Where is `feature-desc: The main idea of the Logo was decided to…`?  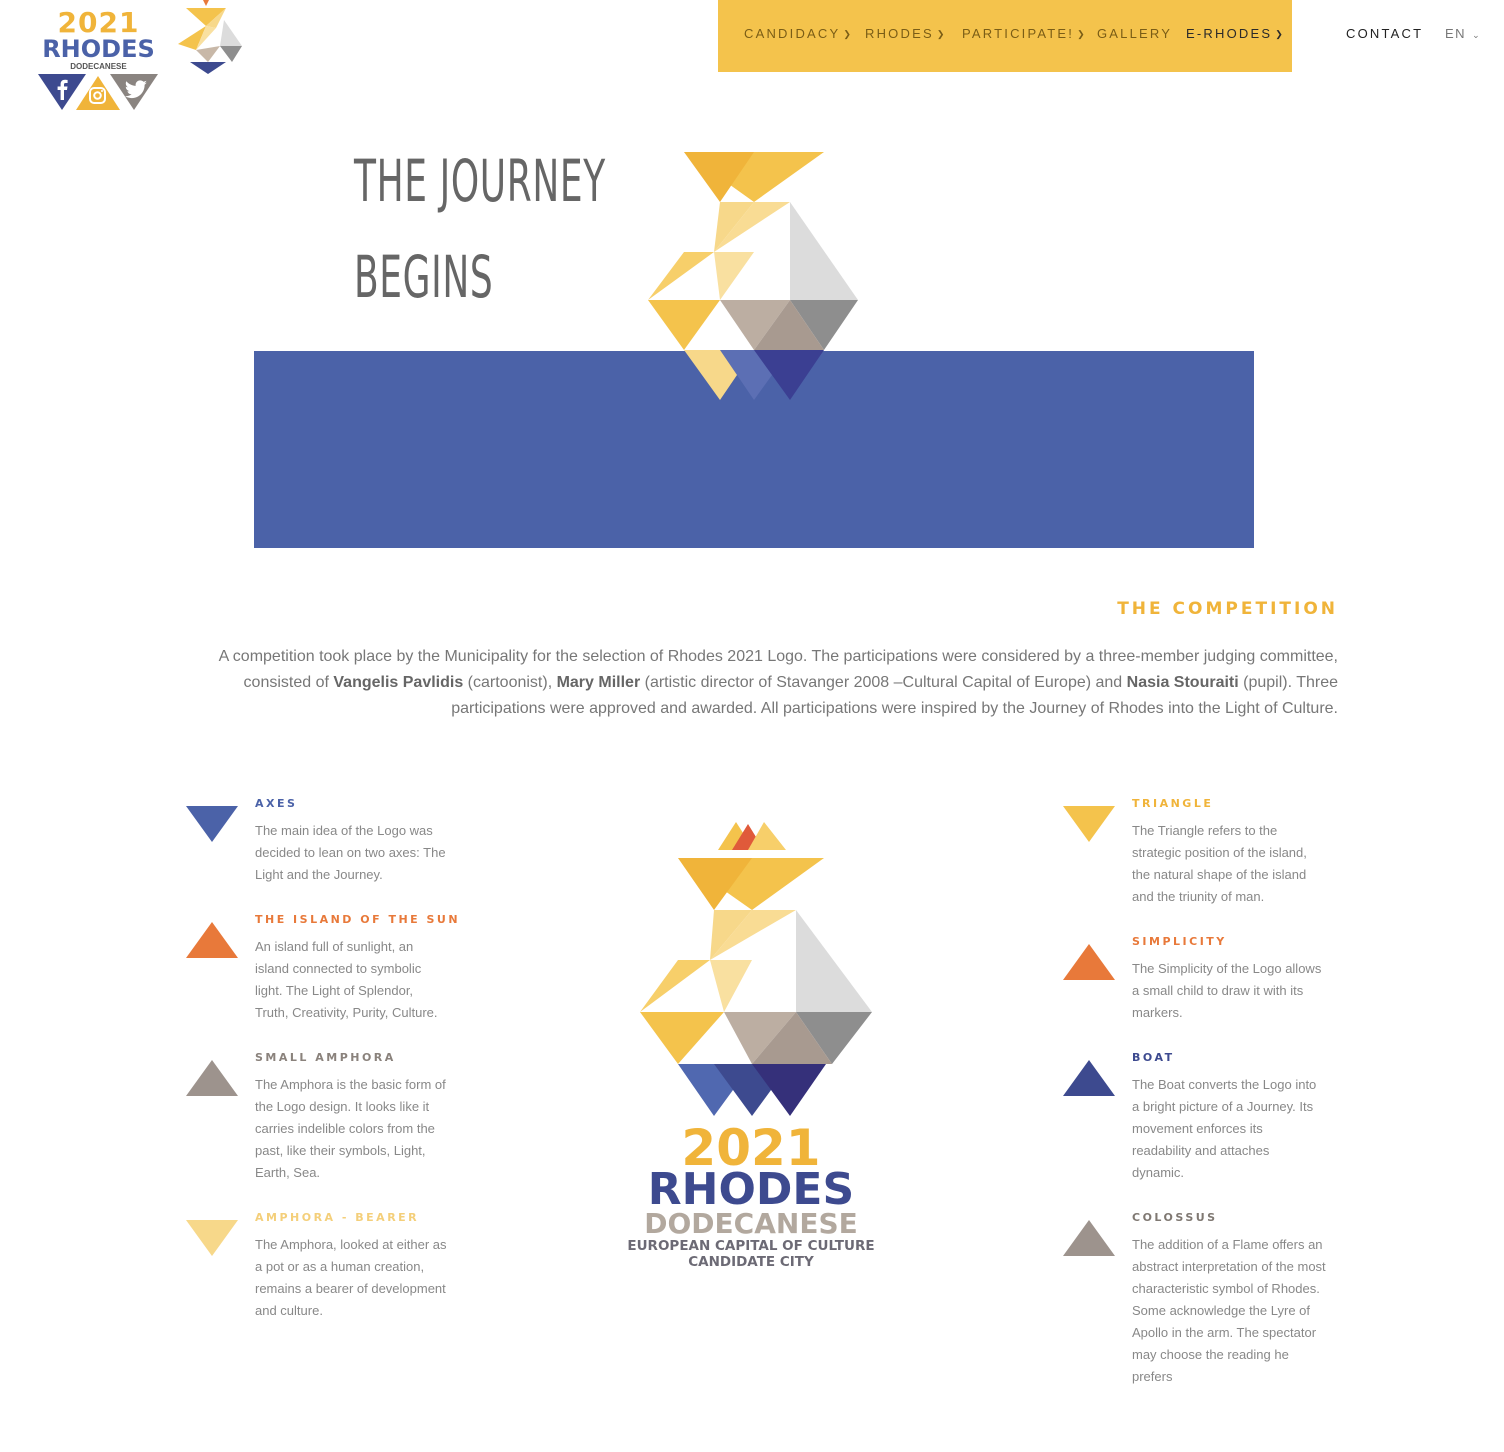 feature-desc: The main idea of the Logo was decided to… is located at coordinates (350, 852).